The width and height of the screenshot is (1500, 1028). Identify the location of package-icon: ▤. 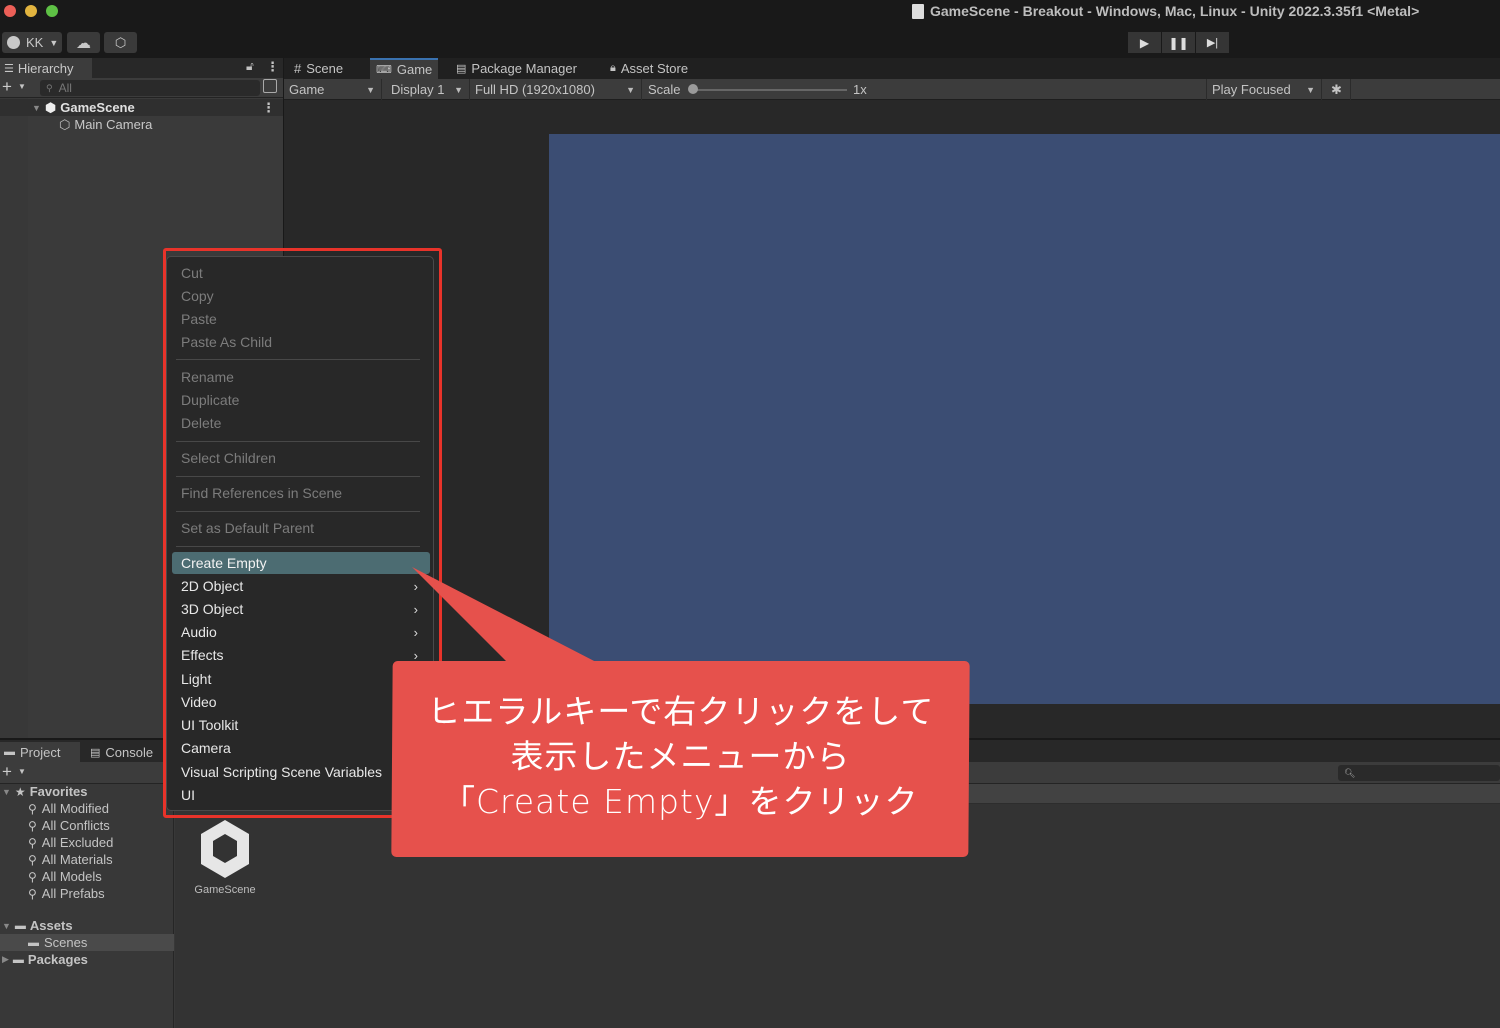
(461, 69).